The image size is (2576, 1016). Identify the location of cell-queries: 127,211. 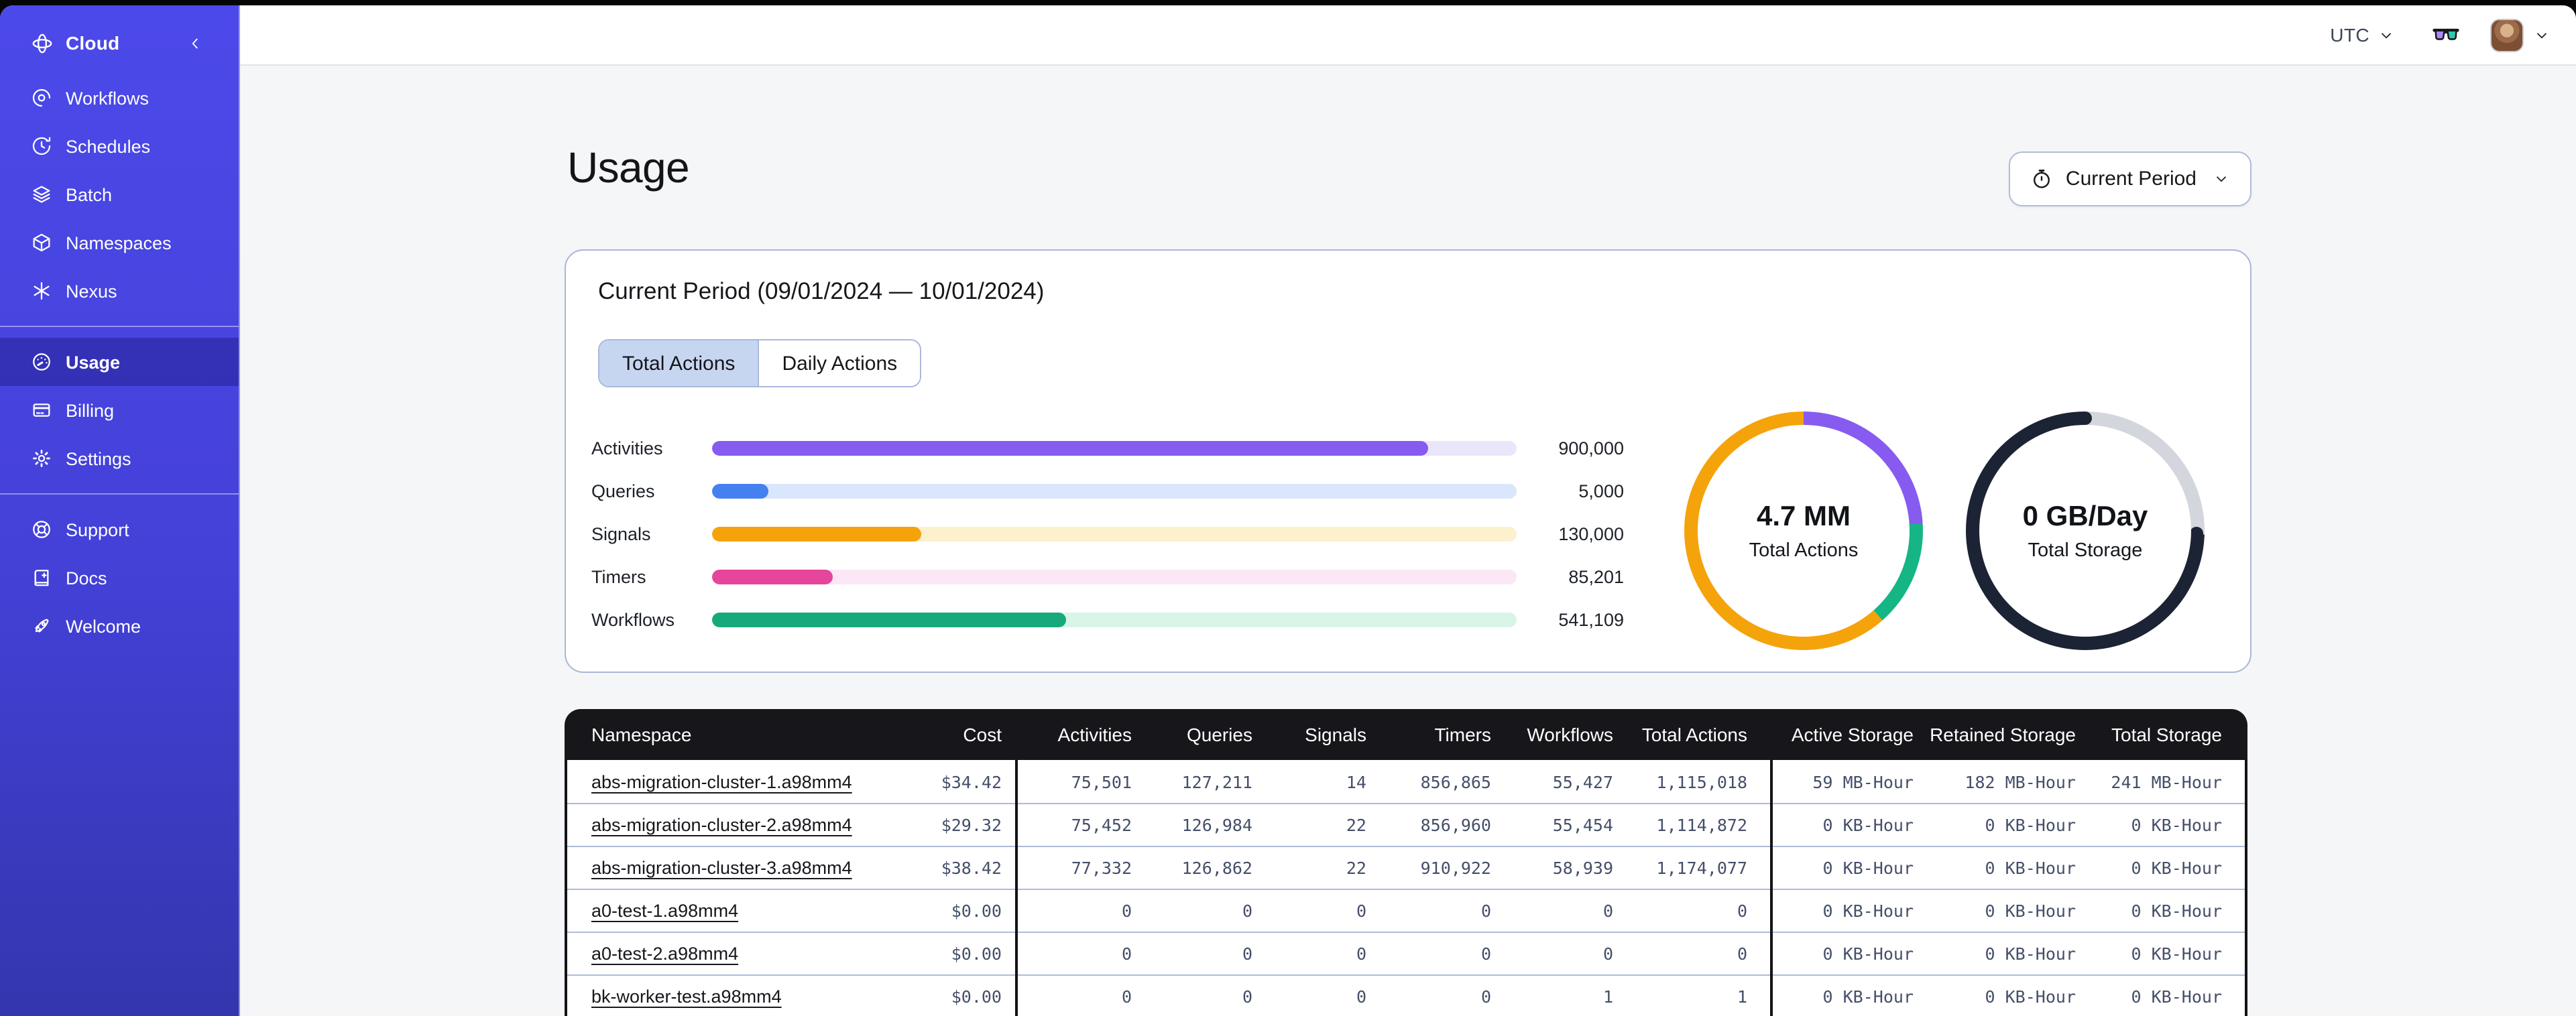
(1216, 781).